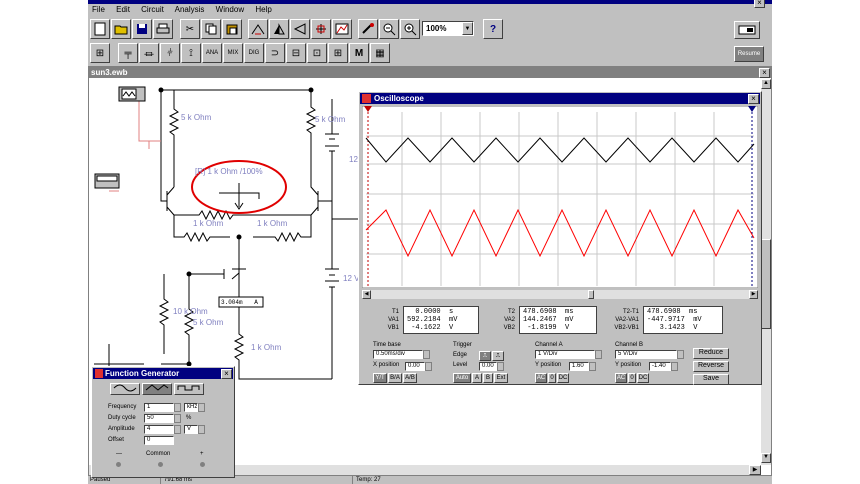 The height and width of the screenshot is (484, 860). Describe the element at coordinates (226, 374) in the screenshot. I see `function-generator-close-button: ×` at that location.